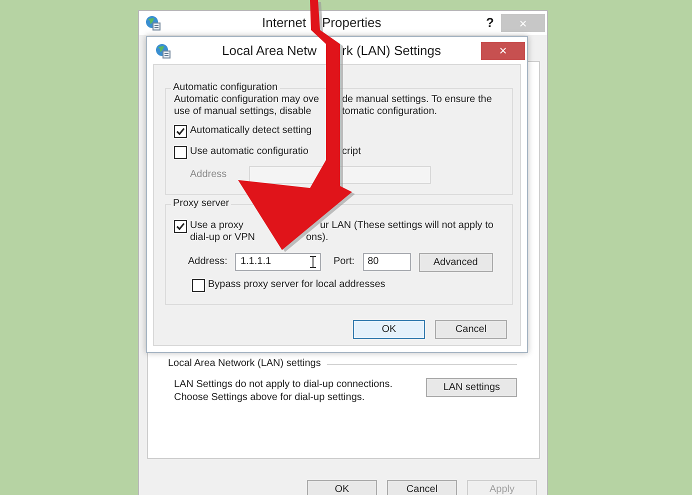  Describe the element at coordinates (455, 262) in the screenshot. I see `advanced-button: Advanced` at that location.